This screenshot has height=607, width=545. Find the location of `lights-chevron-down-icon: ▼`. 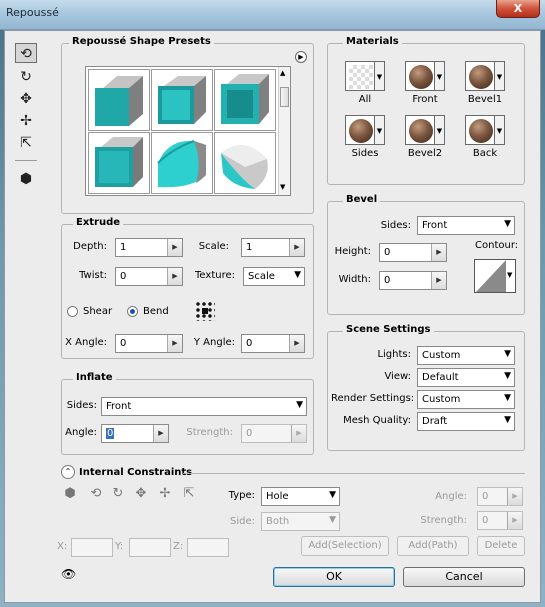

lights-chevron-down-icon: ▼ is located at coordinates (507, 354).